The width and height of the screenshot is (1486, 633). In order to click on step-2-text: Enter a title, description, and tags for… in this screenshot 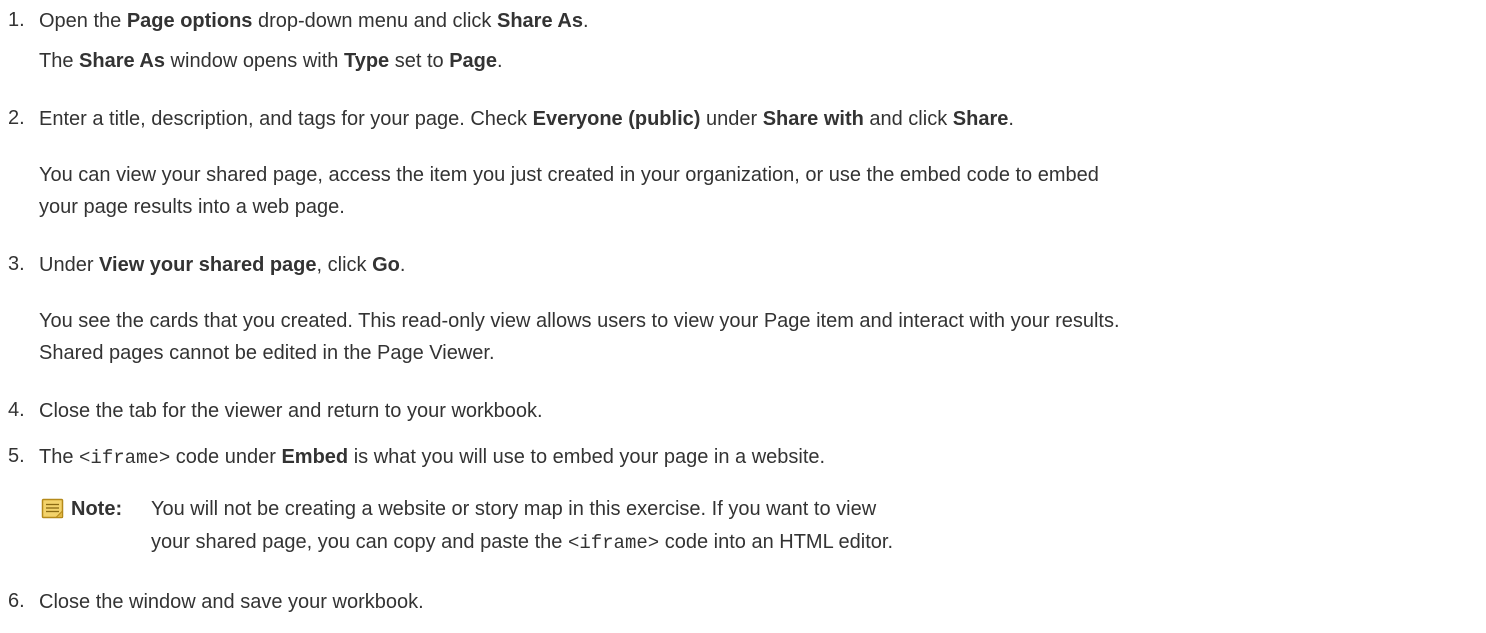, I will do `click(526, 119)`.